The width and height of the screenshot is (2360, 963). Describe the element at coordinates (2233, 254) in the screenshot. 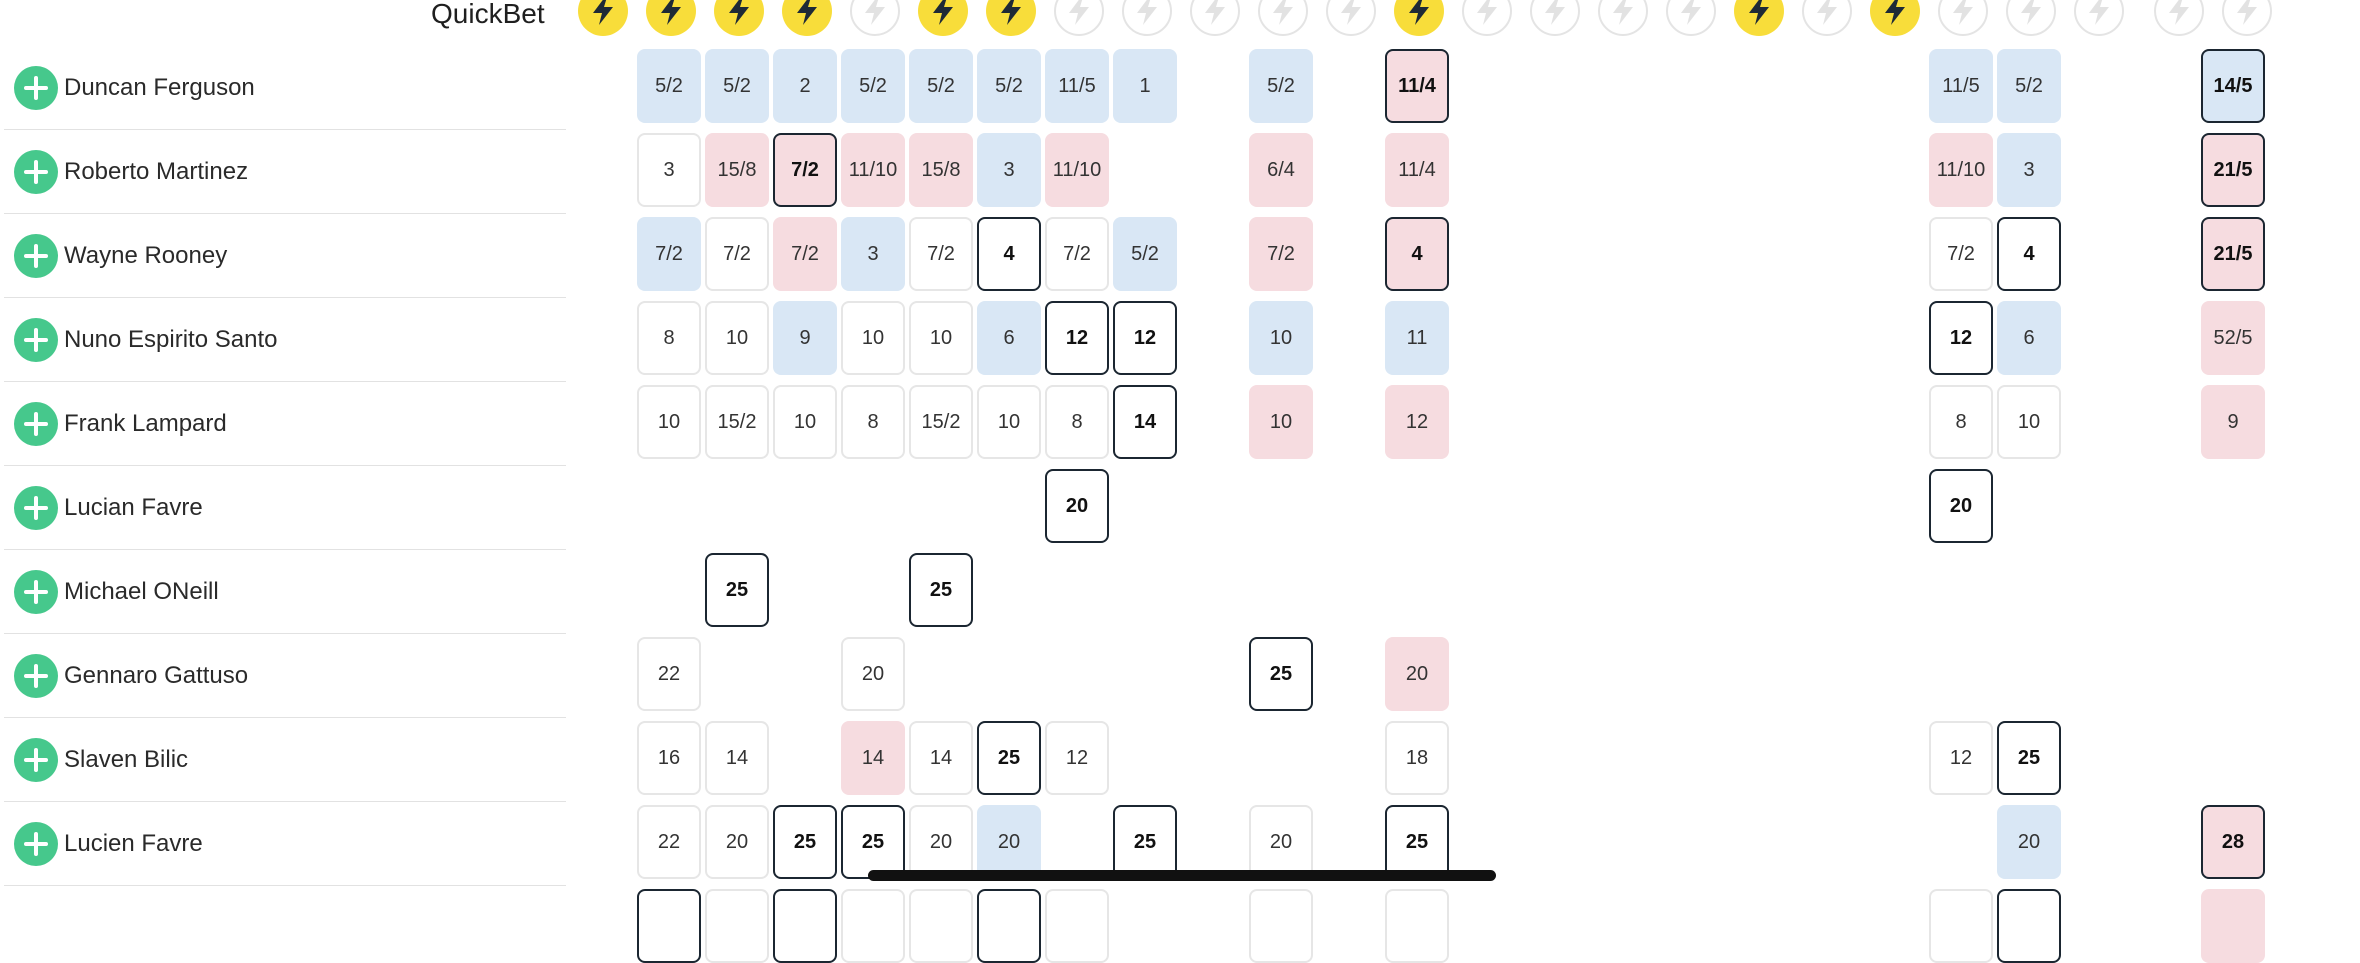

I see `odds-cell: 21/5` at that location.